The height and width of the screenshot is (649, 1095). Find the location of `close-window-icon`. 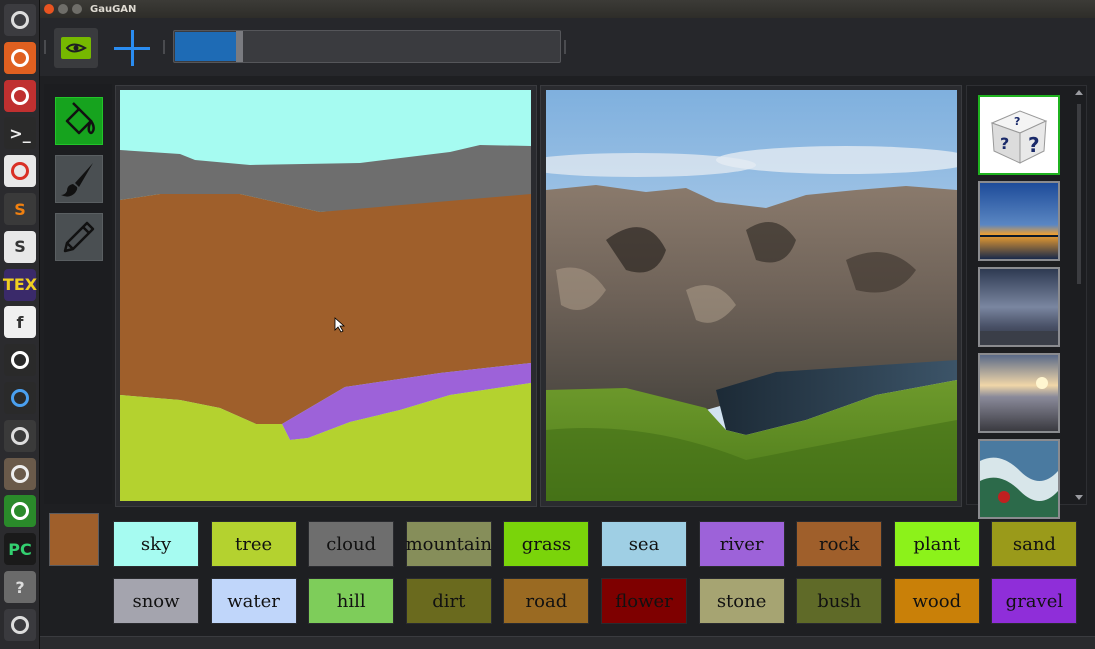

close-window-icon is located at coordinates (49, 9).